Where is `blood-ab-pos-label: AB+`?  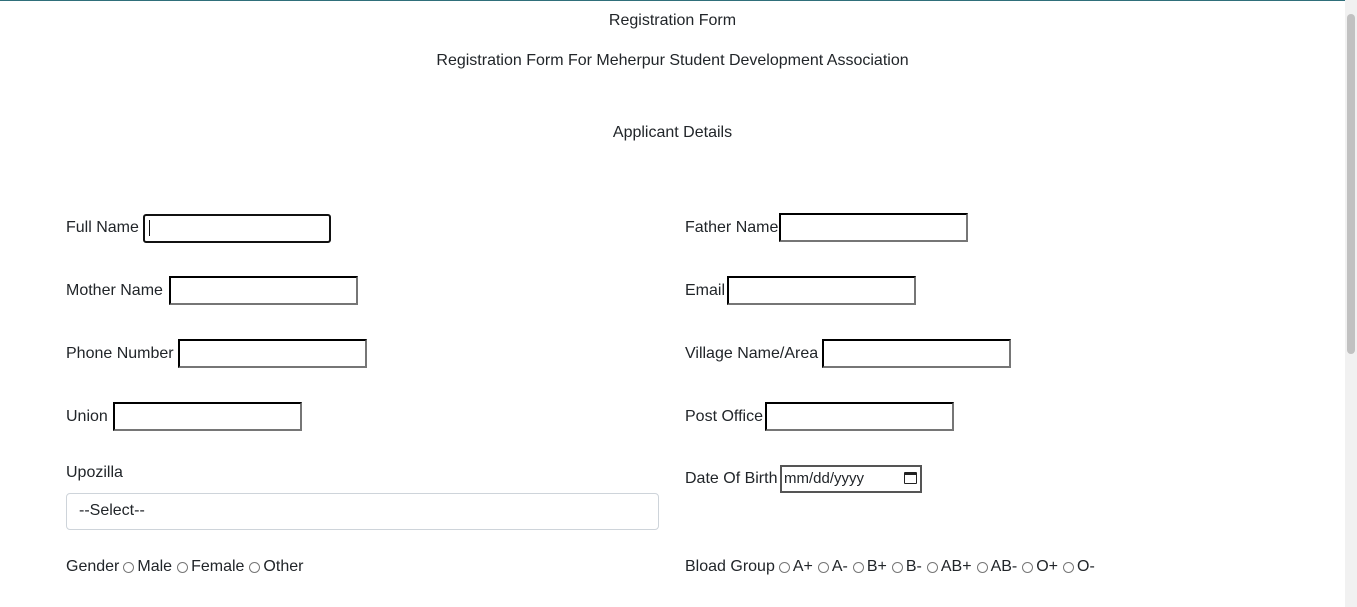
blood-ab-pos-label: AB+ is located at coordinates (956, 566).